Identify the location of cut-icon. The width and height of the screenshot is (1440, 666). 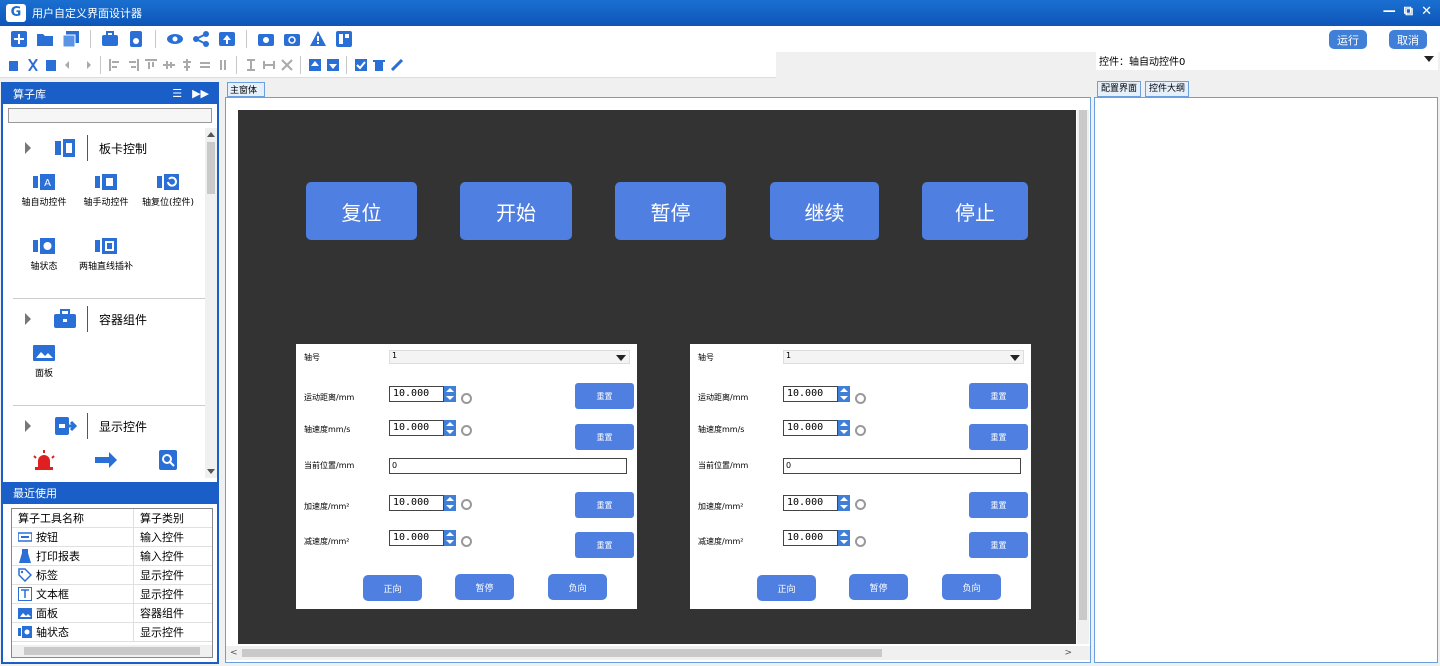
(32, 65).